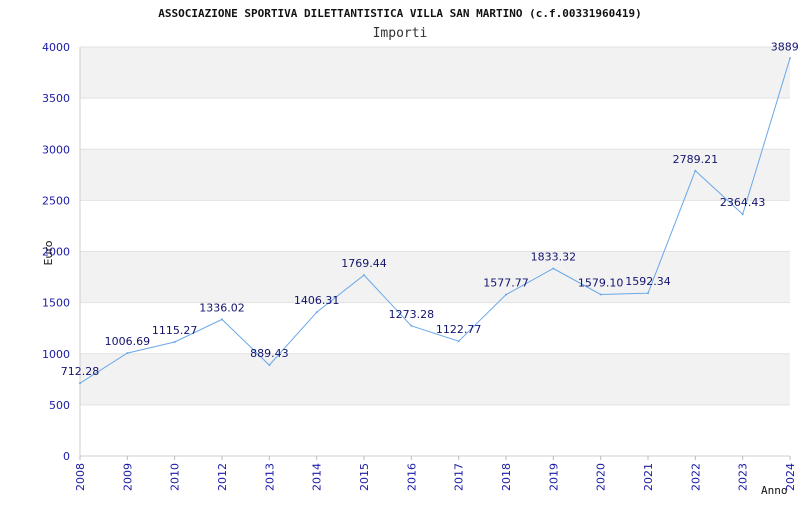 The image size is (800, 505). I want to click on x-tick-label: 2010, so click(175, 477).